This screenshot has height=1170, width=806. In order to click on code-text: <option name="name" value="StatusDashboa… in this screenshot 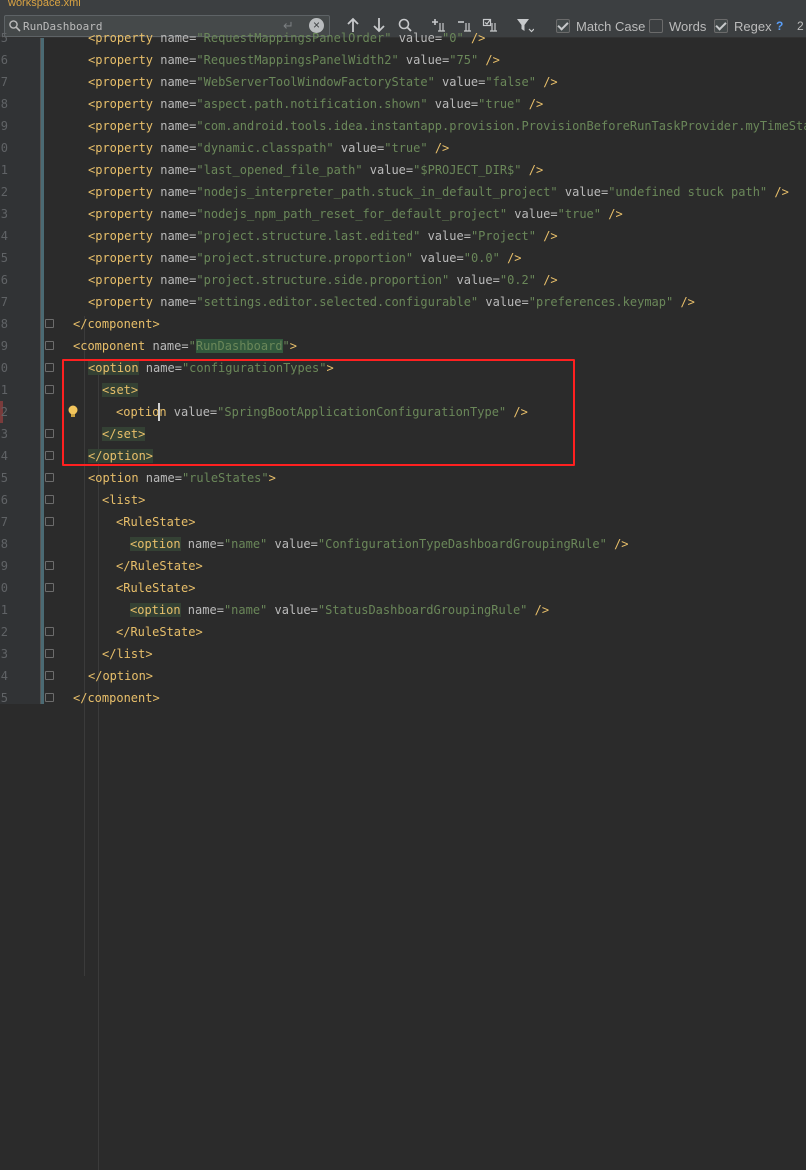, I will do `click(339, 610)`.